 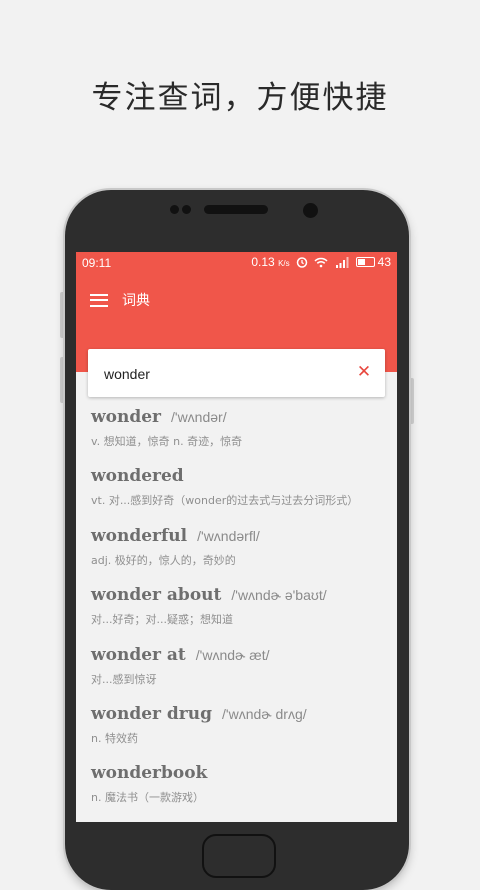 What do you see at coordinates (321, 262) in the screenshot?
I see `wifi-icon` at bounding box center [321, 262].